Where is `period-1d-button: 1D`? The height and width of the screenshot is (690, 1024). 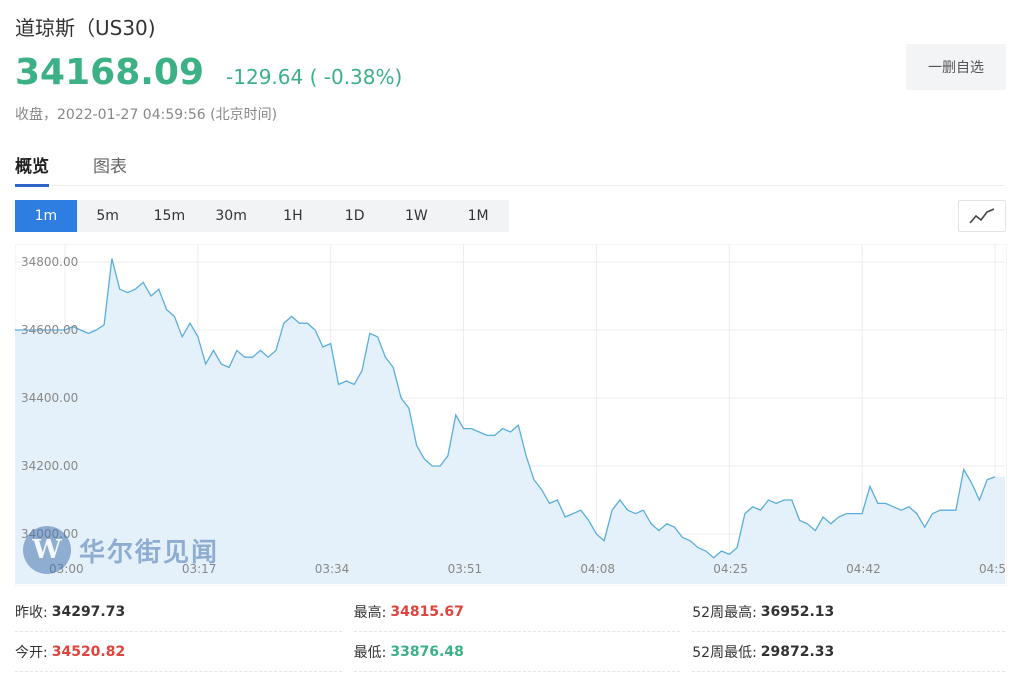 period-1d-button: 1D is located at coordinates (355, 216).